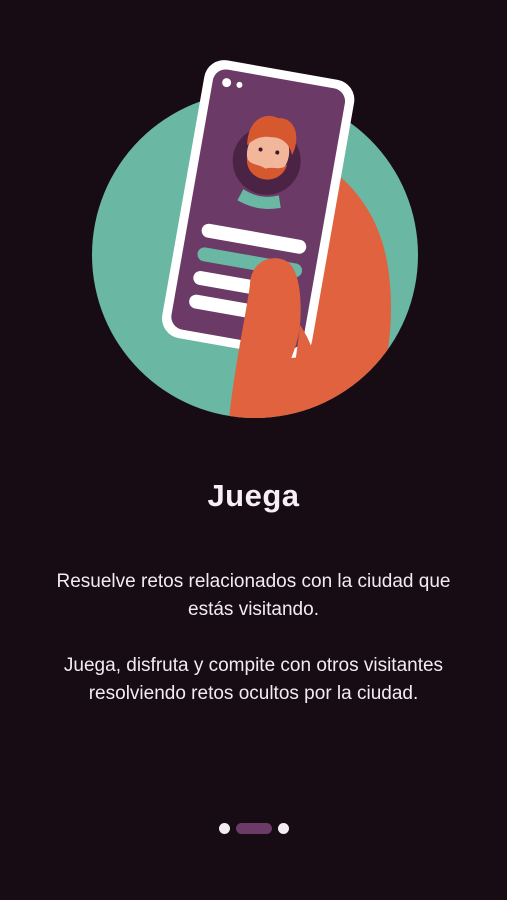 Image resolution: width=507 pixels, height=900 pixels. I want to click on page-title: Juega, so click(253, 495).